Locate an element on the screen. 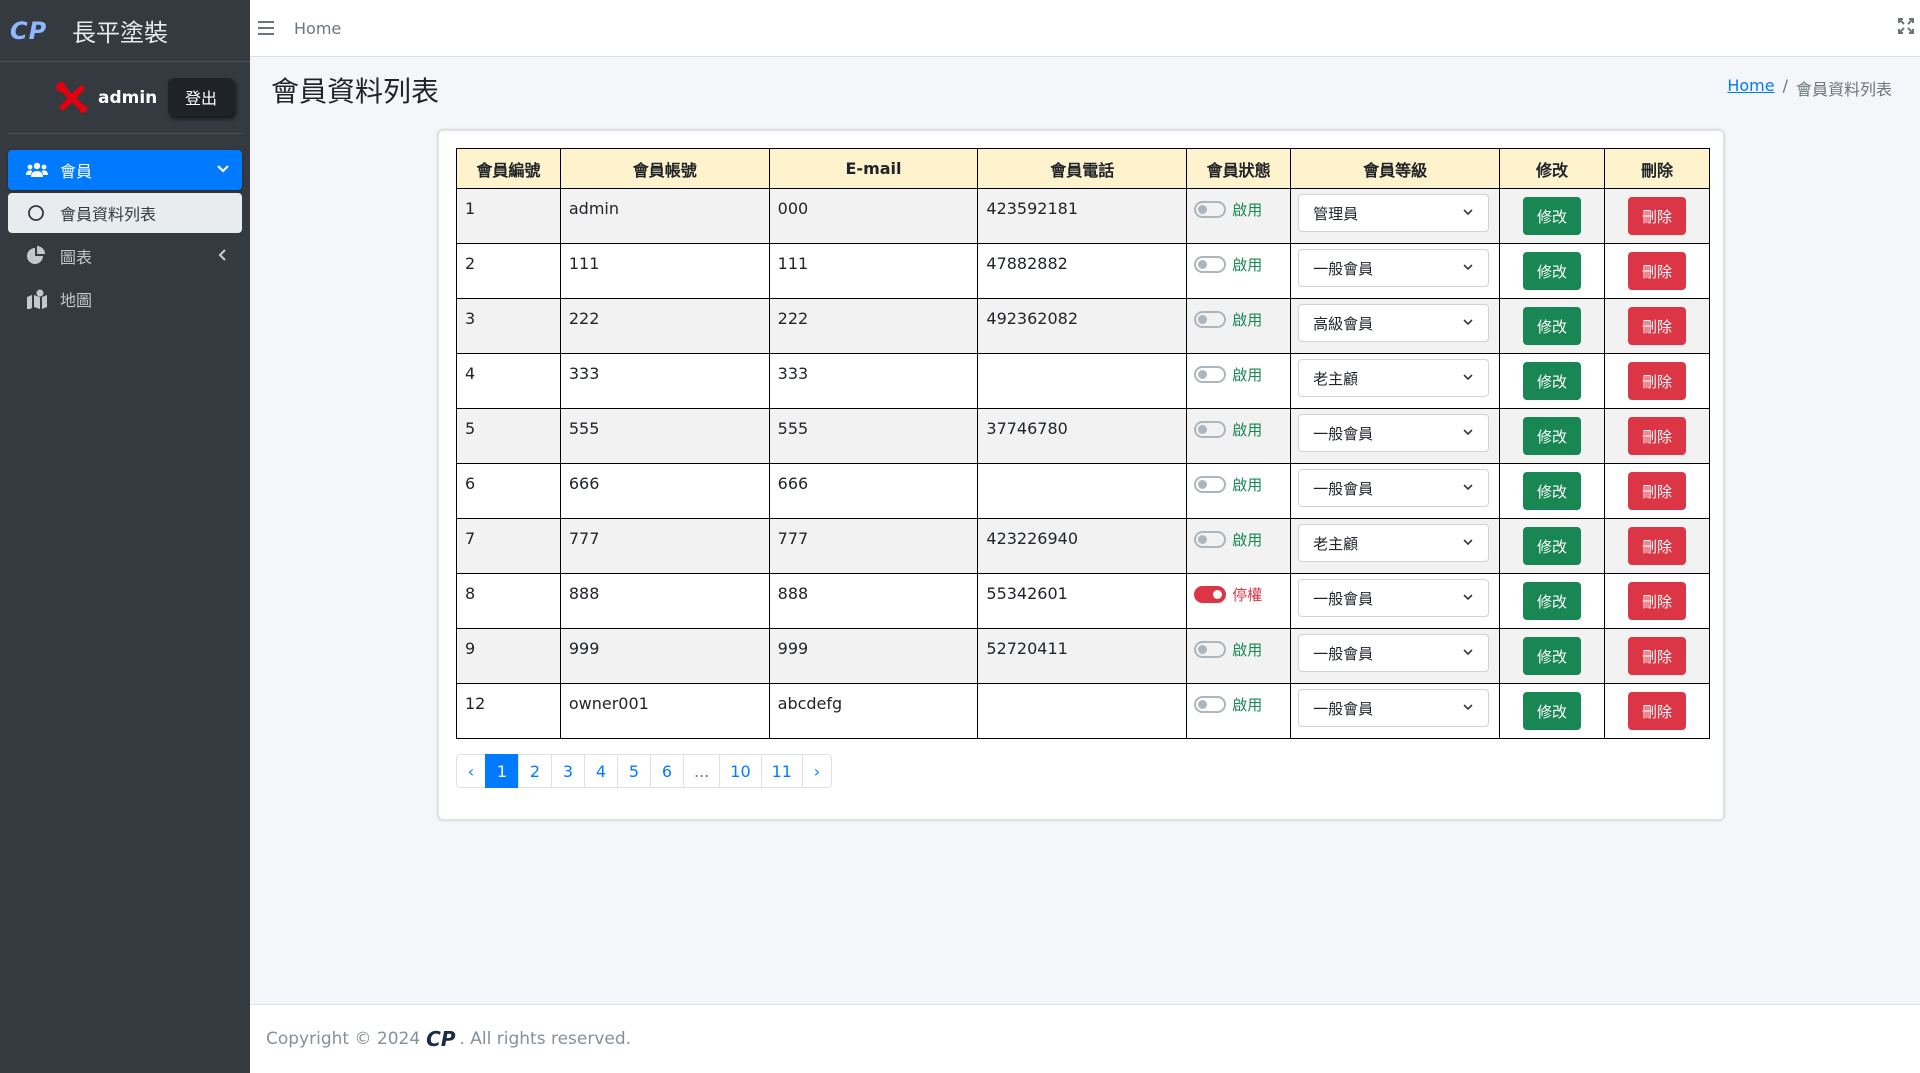 The width and height of the screenshot is (1920, 1073). breadcrumb-home: Home is located at coordinates (1750, 88).